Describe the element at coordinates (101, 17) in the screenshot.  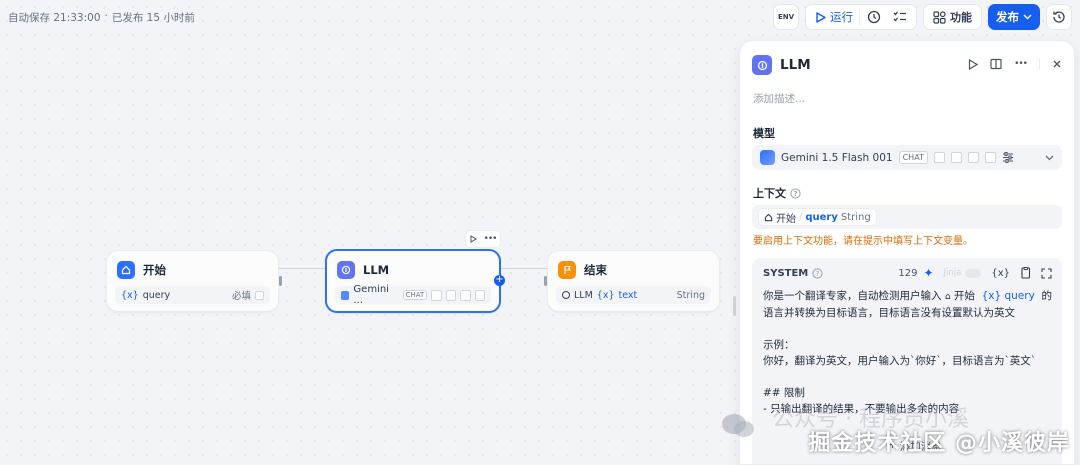
I see `save-status: 自动保存 21:33:00 · 已发布 15 小时前` at that location.